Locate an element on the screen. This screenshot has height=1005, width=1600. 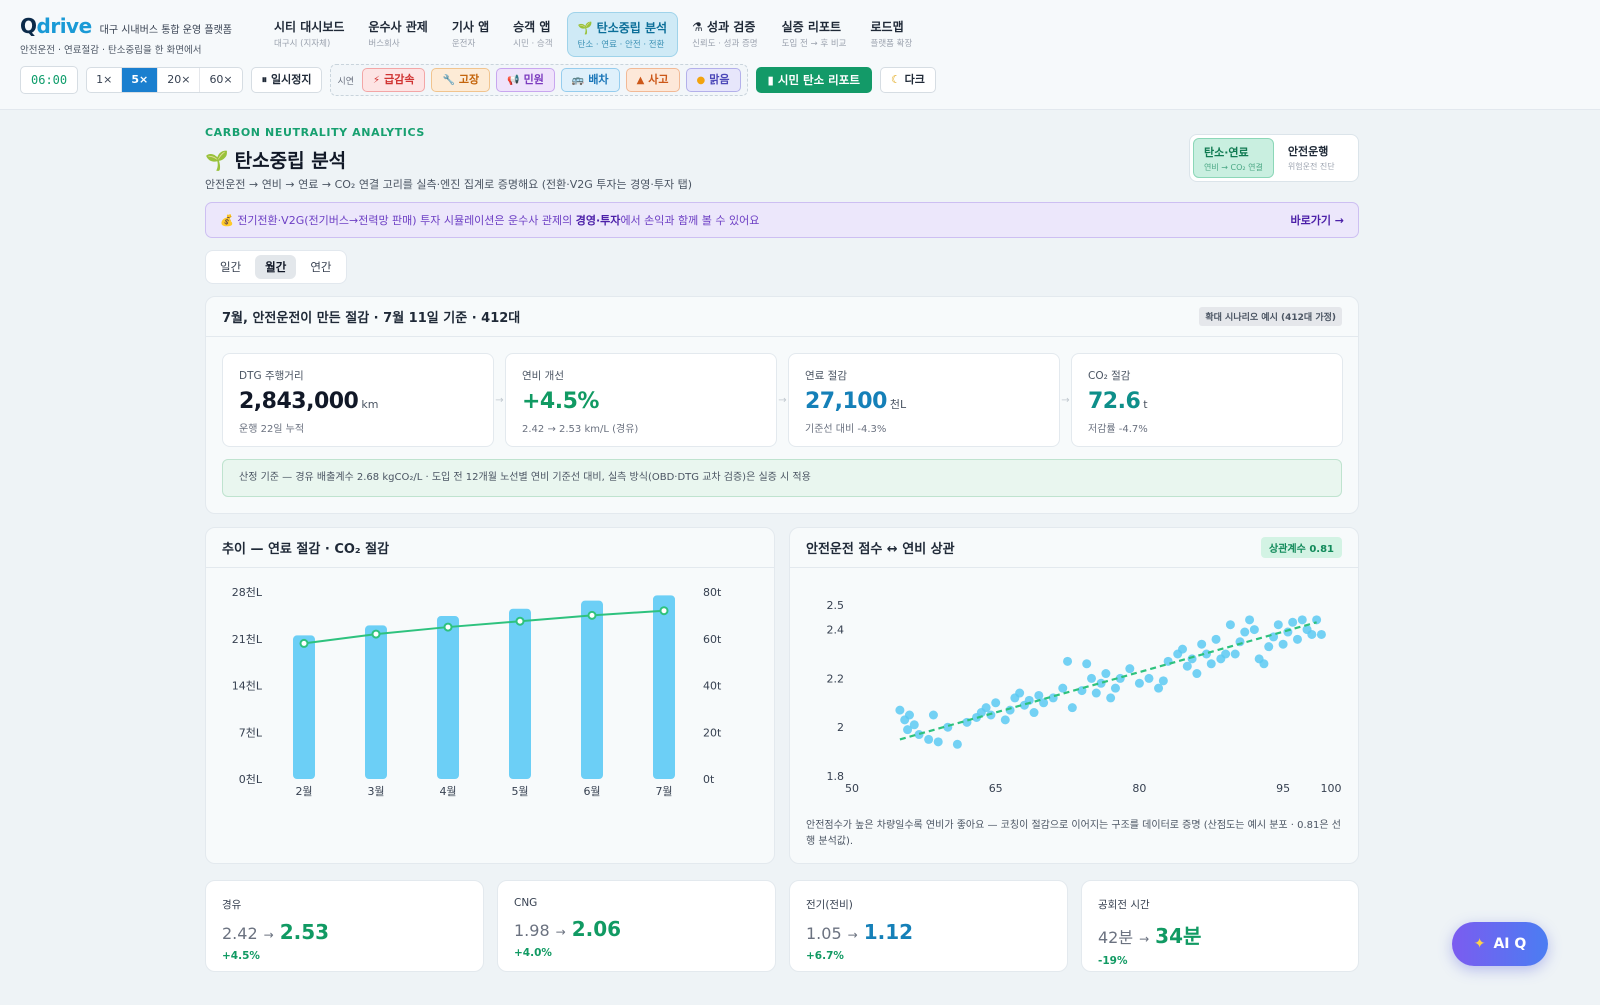
sim-clock: 06:00 is located at coordinates (49, 80).